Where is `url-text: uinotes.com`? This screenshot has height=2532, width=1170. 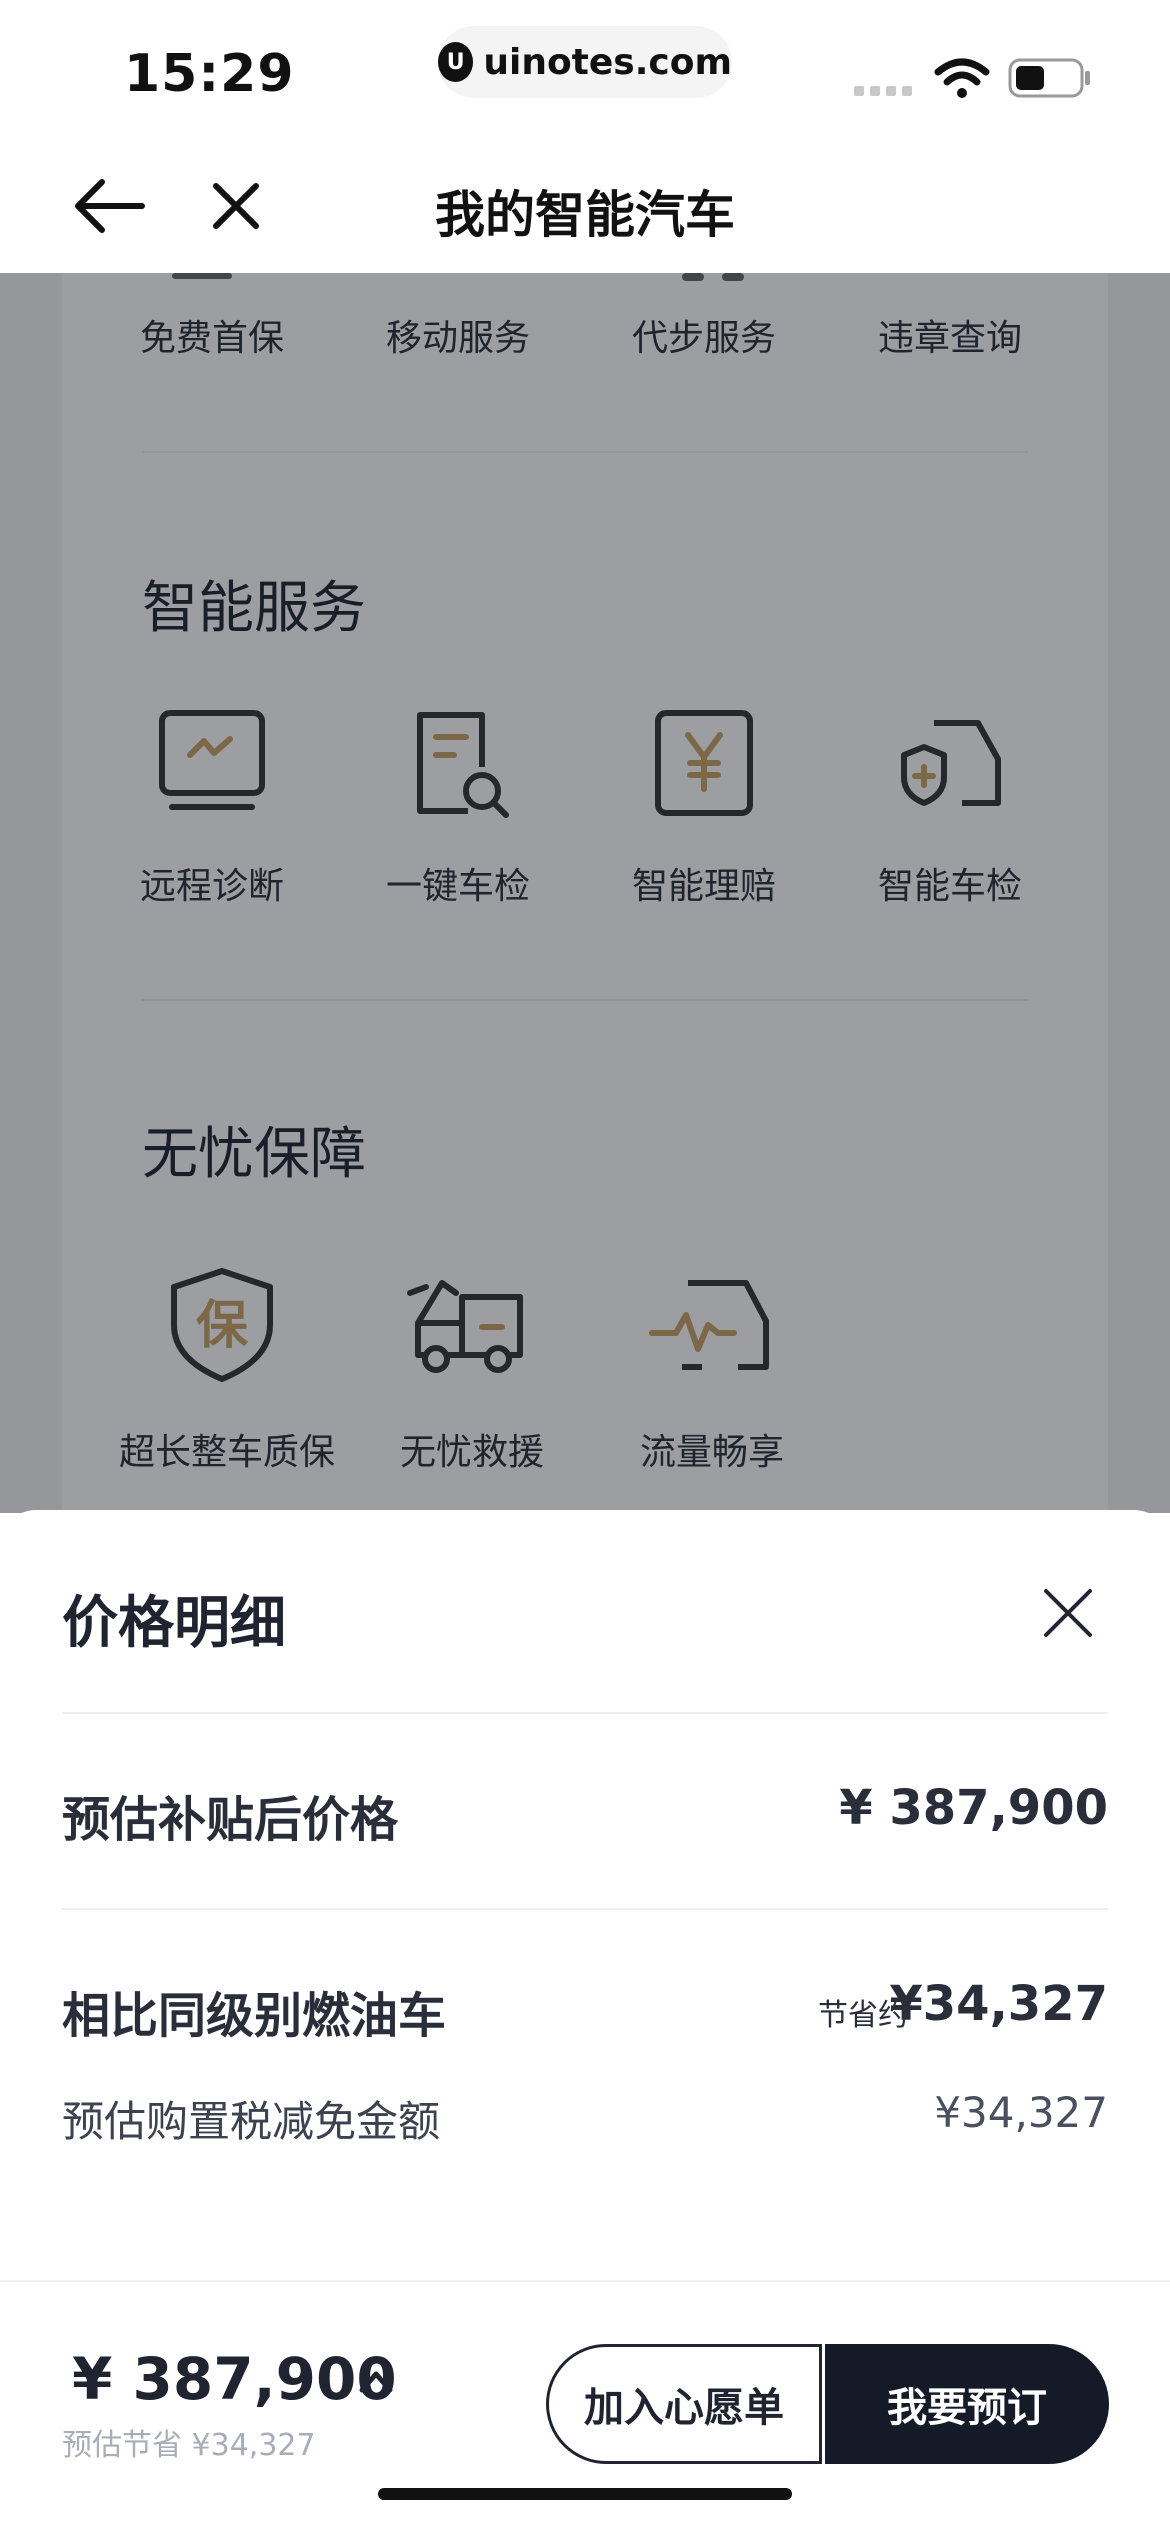 url-text: uinotes.com is located at coordinates (607, 62).